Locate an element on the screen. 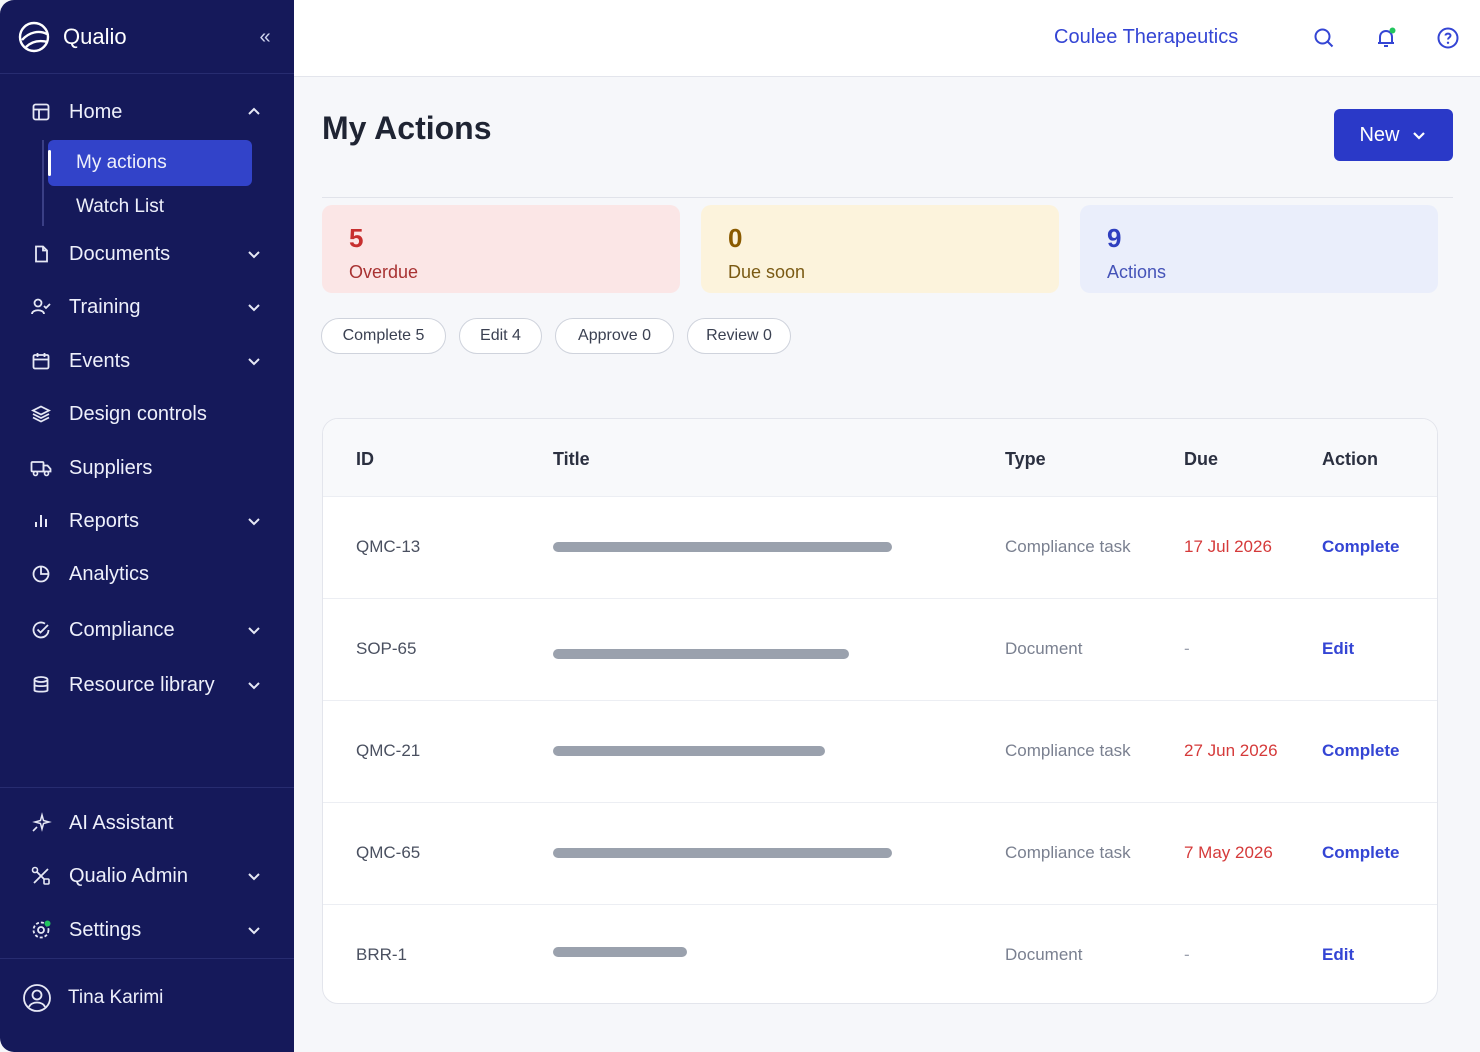 The height and width of the screenshot is (1052, 1480). avatar-icon is located at coordinates (37, 998).